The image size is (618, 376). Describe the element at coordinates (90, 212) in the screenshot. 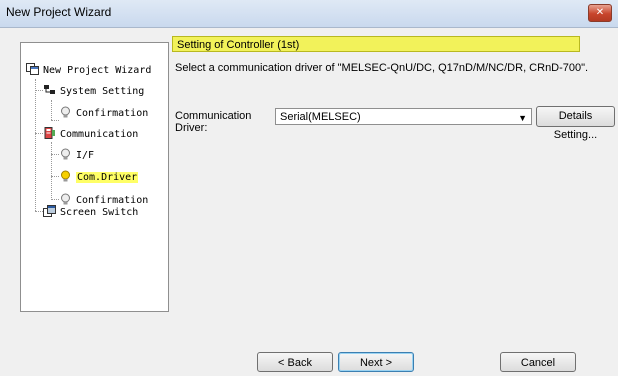

I see `tree-item-screen-switch: Screen Switch` at that location.